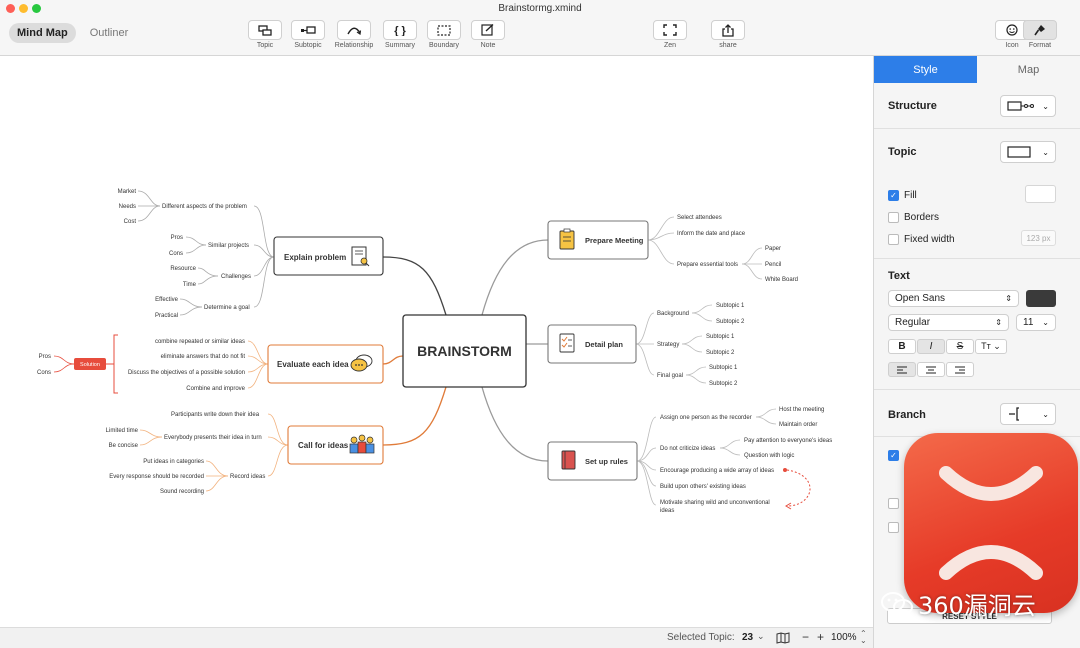 This screenshot has height=648, width=1080. I want to click on prepare-leaf-paper: Paper, so click(773, 249).